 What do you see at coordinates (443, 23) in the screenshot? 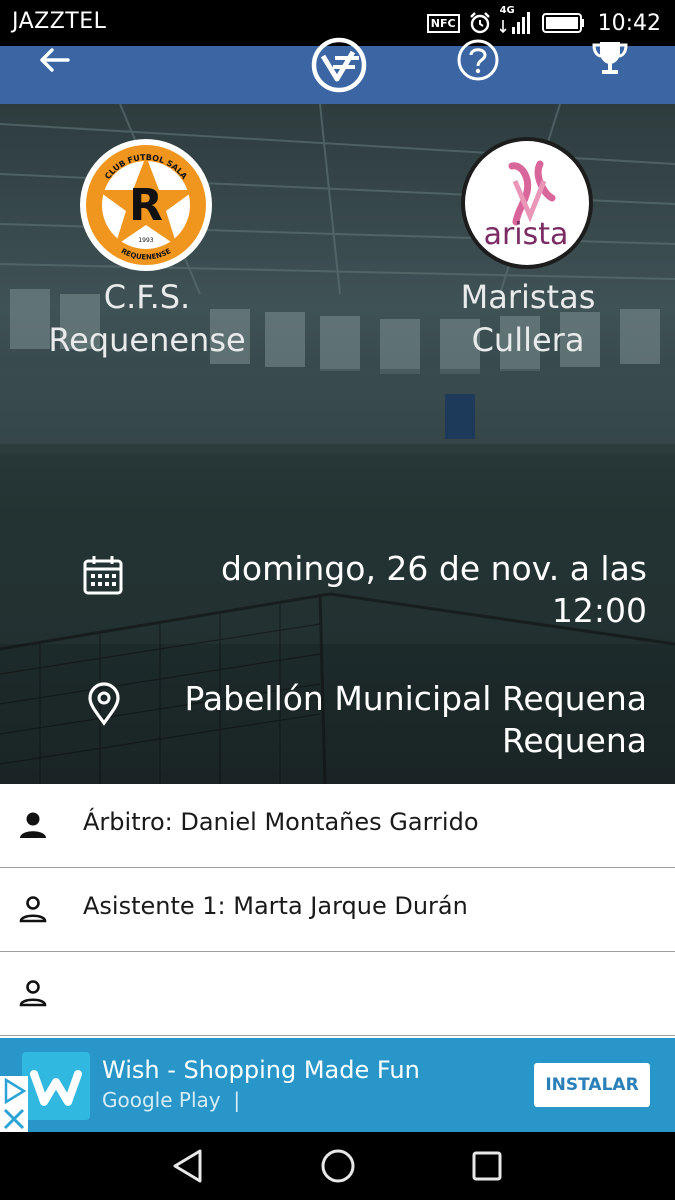
I see `nfc-icon: NFC` at bounding box center [443, 23].